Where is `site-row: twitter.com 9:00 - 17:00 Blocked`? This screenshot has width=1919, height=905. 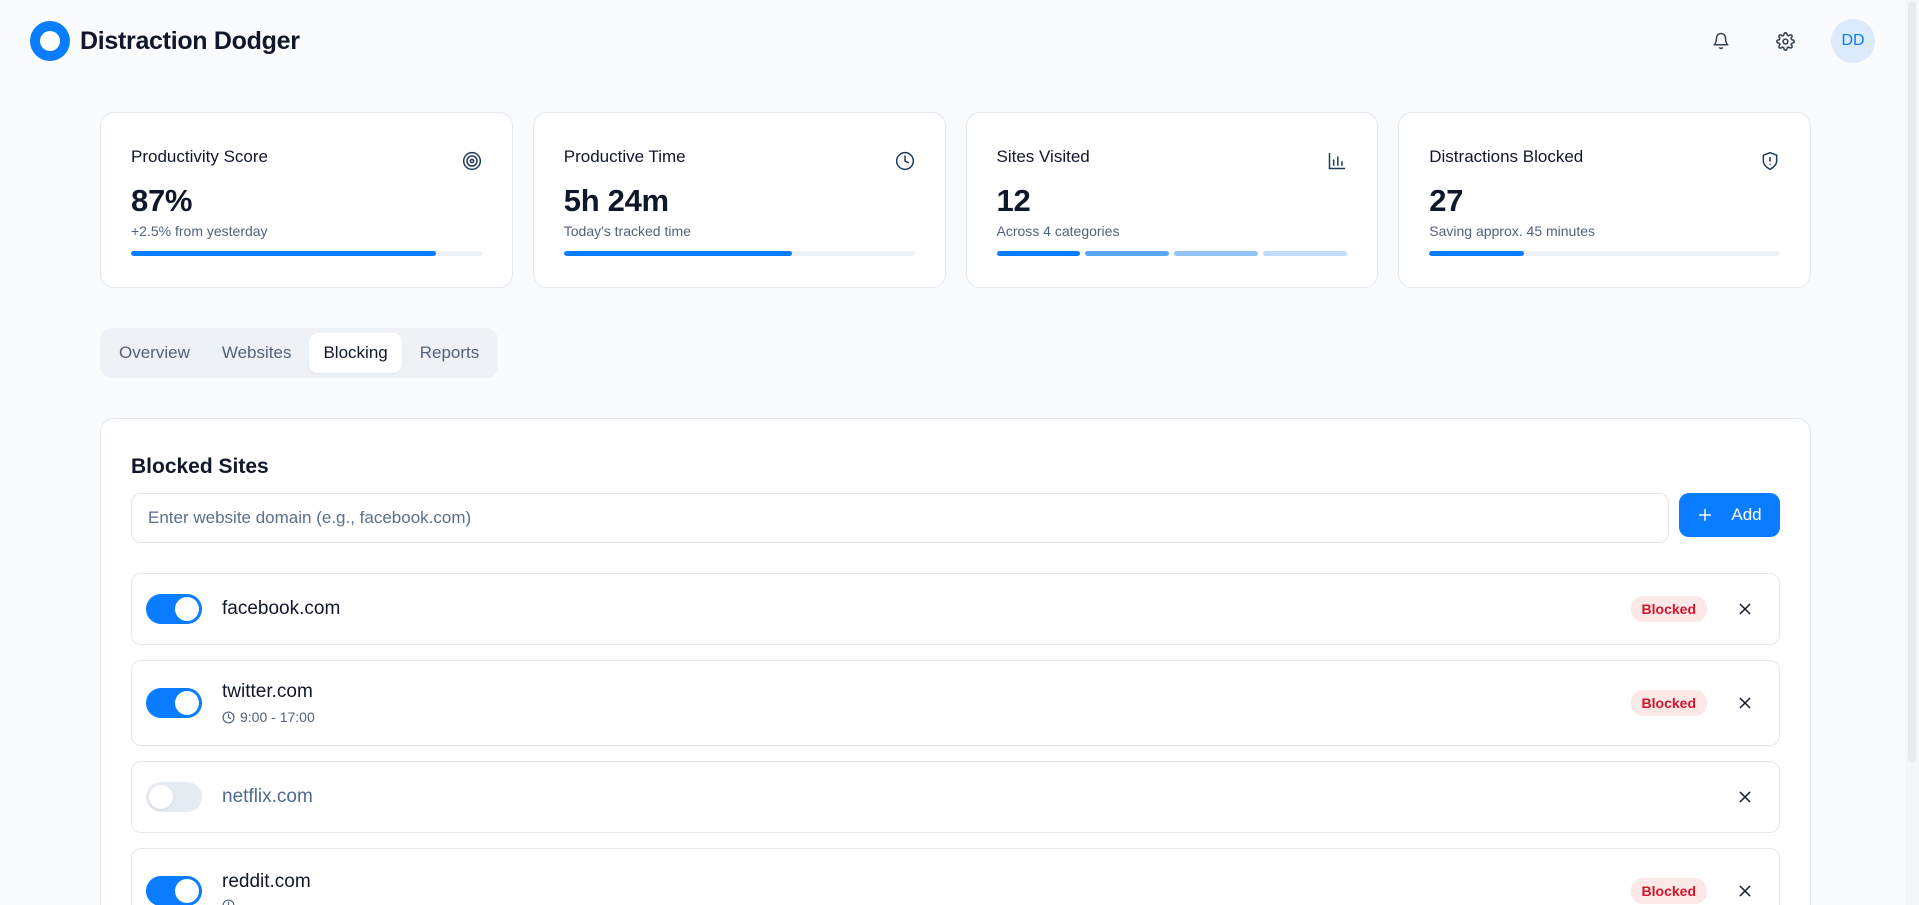
site-row: twitter.com 9:00 - 17:00 Blocked is located at coordinates (955, 703).